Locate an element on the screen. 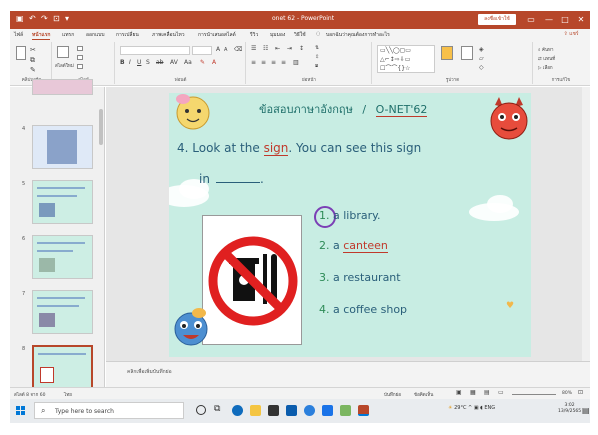 This screenshot has width=598, height=435. network-icon: ▣ is located at coordinates (476, 408).